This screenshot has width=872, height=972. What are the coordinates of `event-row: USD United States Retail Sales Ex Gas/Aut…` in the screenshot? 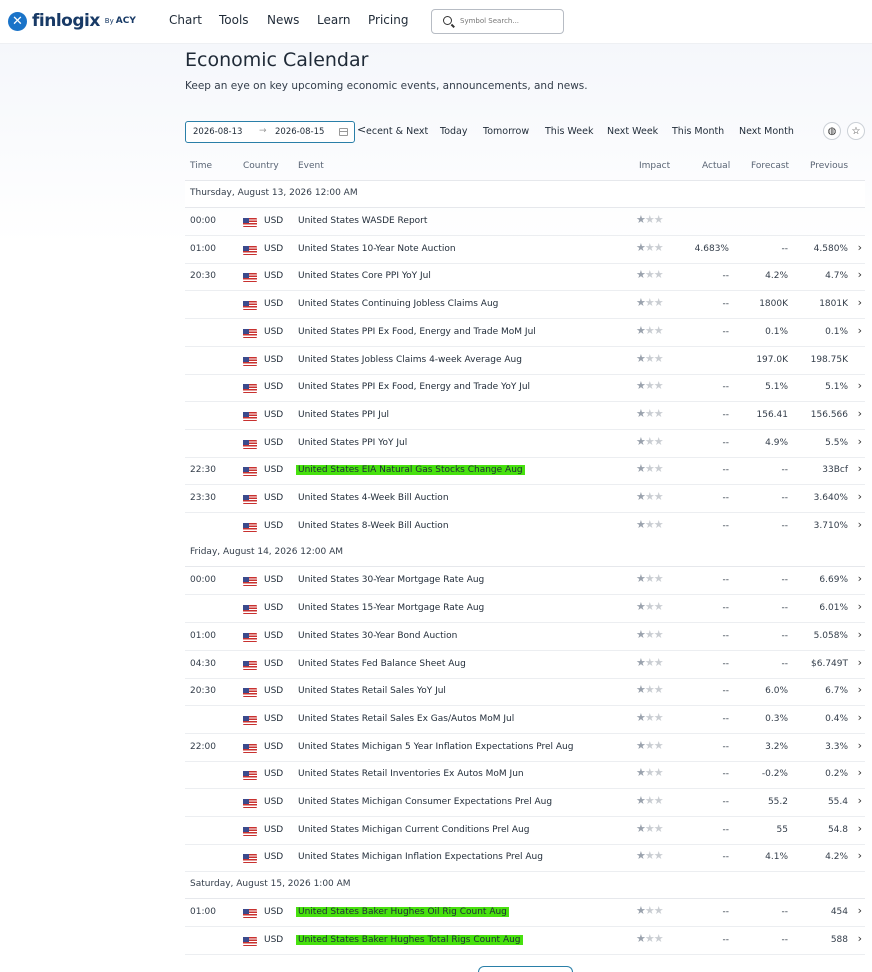 It's located at (525, 720).